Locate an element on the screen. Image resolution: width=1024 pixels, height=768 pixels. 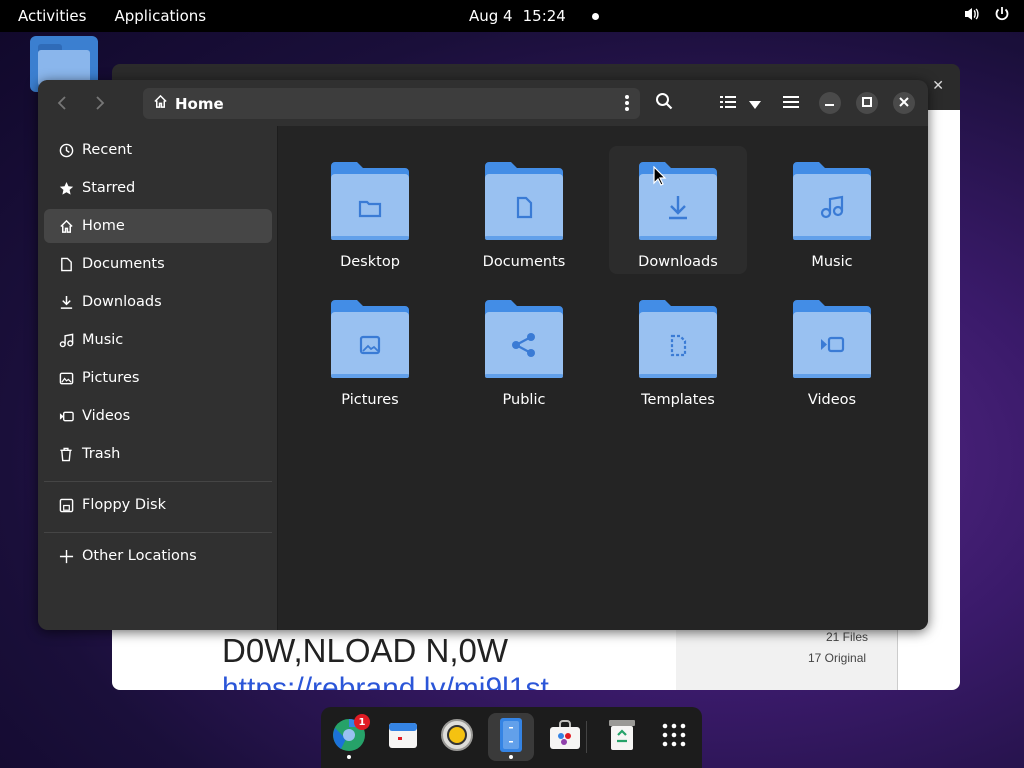
close-button is located at coordinates (904, 103).